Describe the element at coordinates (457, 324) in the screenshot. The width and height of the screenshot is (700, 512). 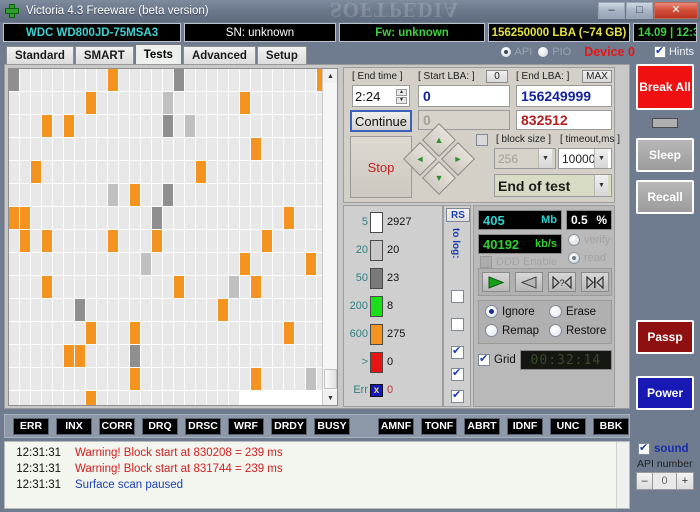
I see `tolog-checkbox-orange` at that location.